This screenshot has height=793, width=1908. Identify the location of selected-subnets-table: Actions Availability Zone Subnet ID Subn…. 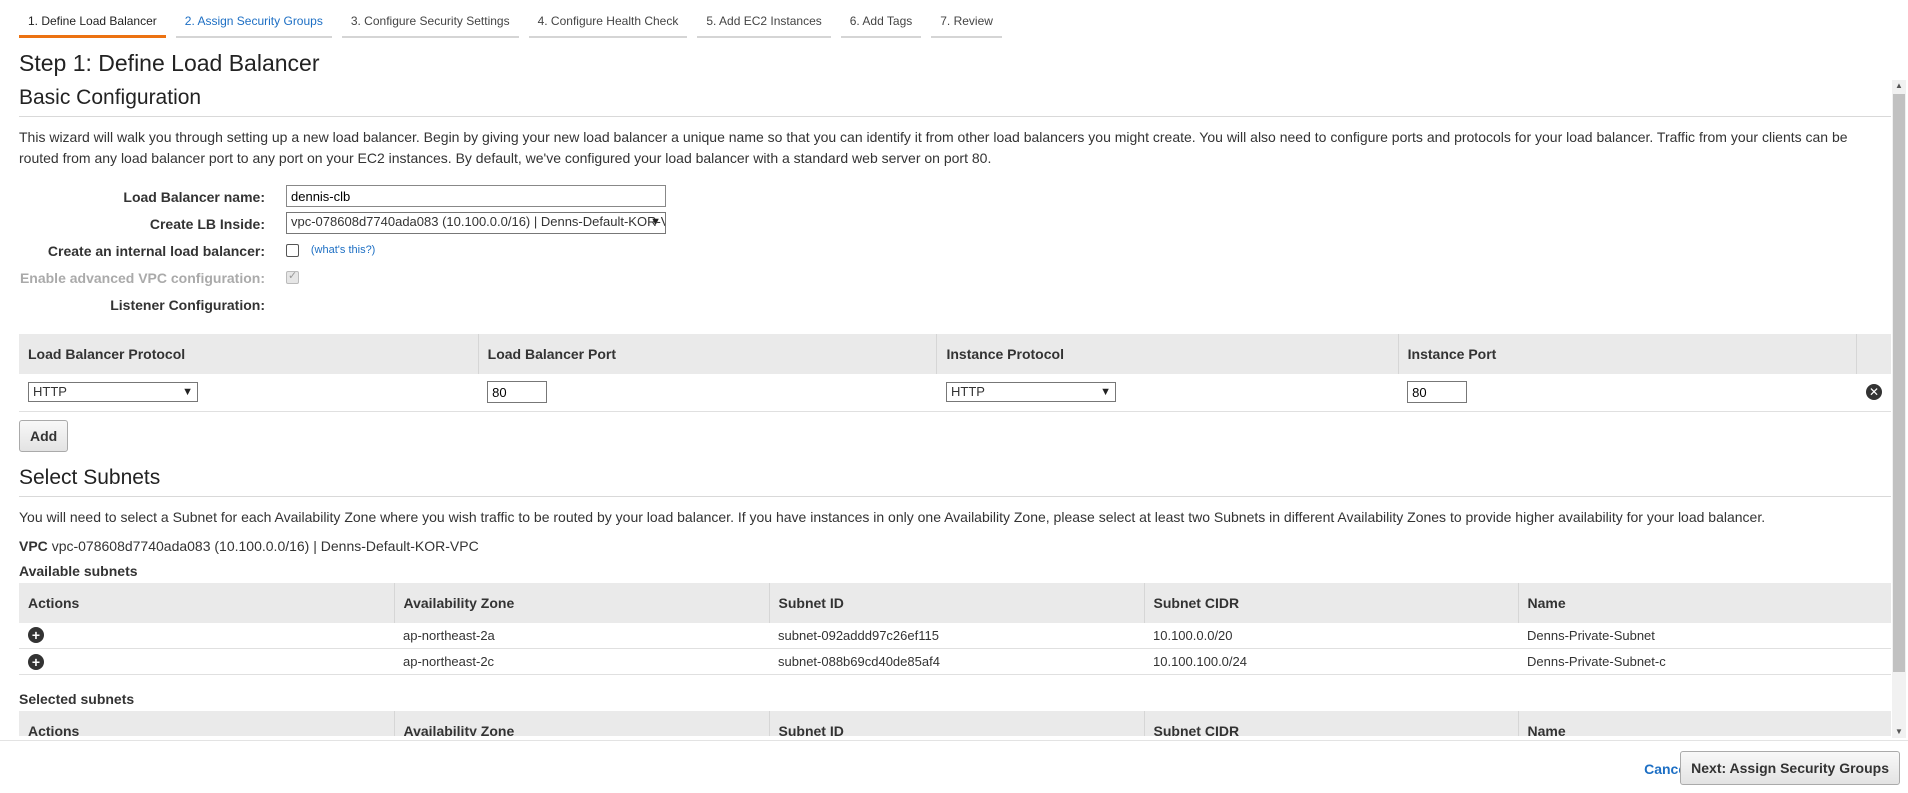
(955, 723).